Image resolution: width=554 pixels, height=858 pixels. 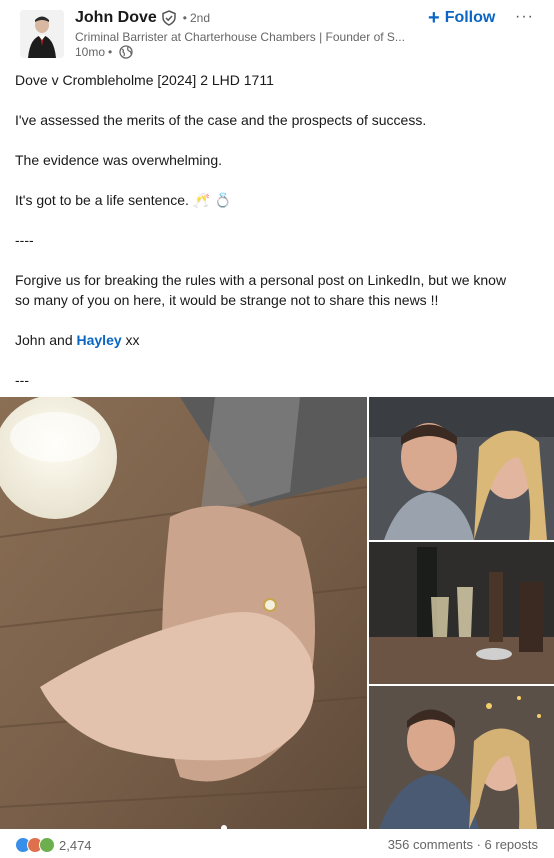 I want to click on connection-degree: 2nd, so click(x=200, y=18).